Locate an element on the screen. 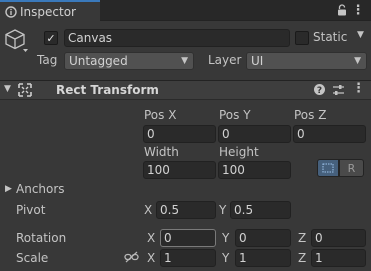 Image resolution: width=371 pixels, height=271 pixels. pivot-x-label: X is located at coordinates (148, 210).